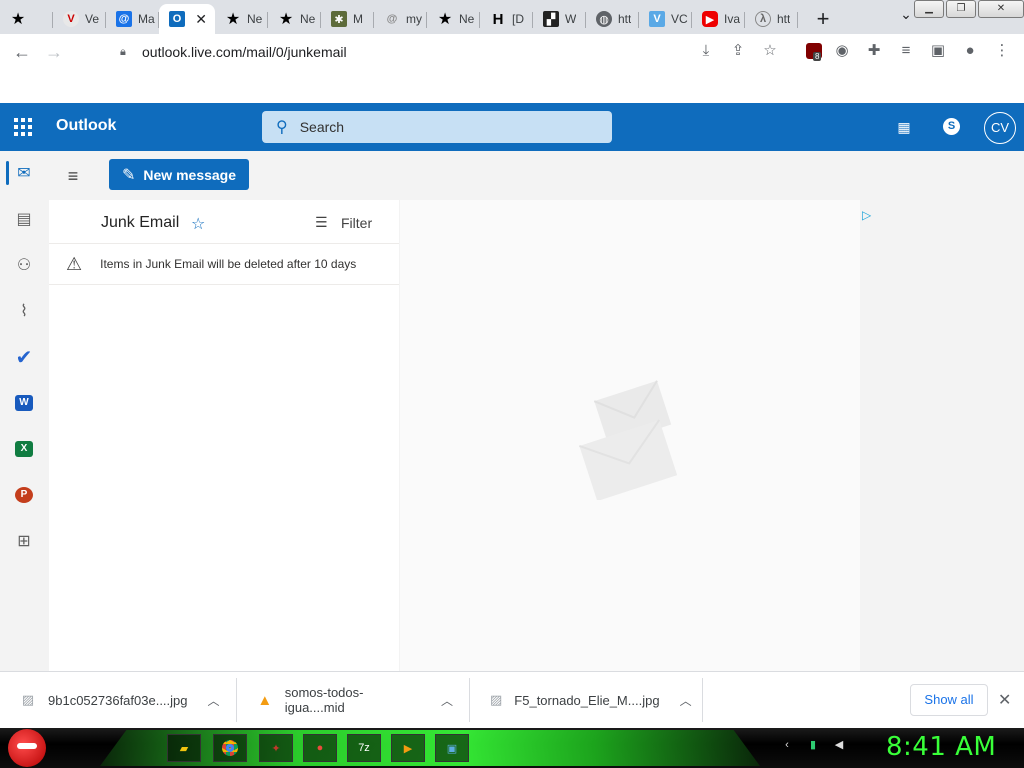 This screenshot has height=768, width=1024. I want to click on browser-tab: V Ve, so click(79, 19).